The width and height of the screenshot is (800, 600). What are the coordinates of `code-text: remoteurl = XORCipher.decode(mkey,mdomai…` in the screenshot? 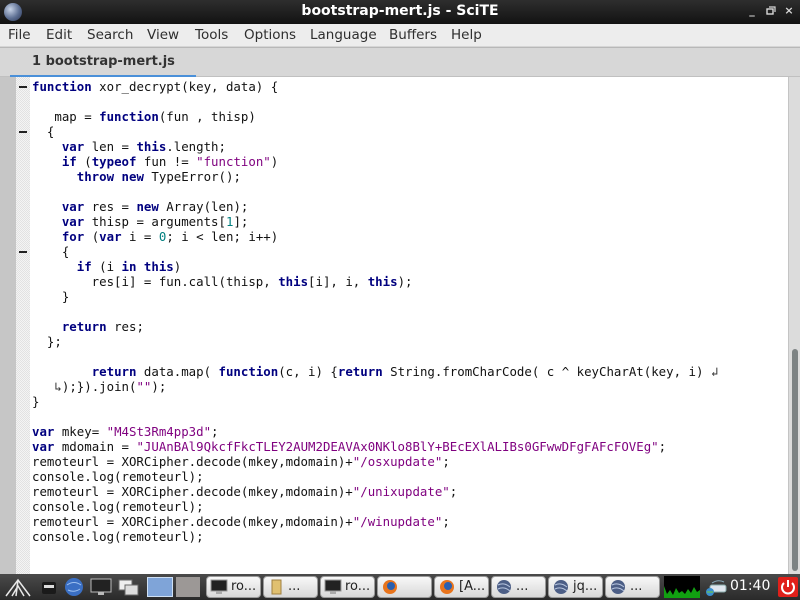 It's located at (192, 521).